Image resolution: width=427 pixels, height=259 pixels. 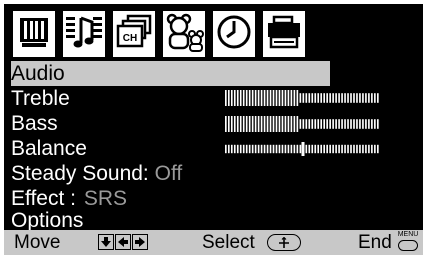 I want to click on balance-level-bar, so click(x=302, y=149).